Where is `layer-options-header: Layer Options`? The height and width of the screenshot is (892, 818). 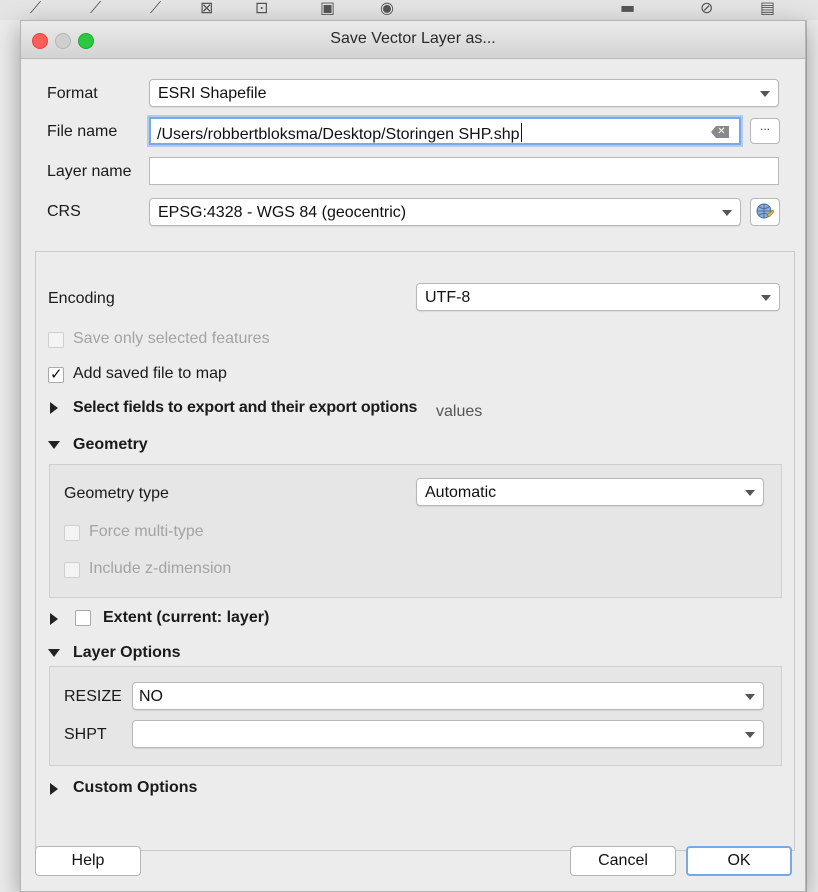 layer-options-header: Layer Options is located at coordinates (127, 653).